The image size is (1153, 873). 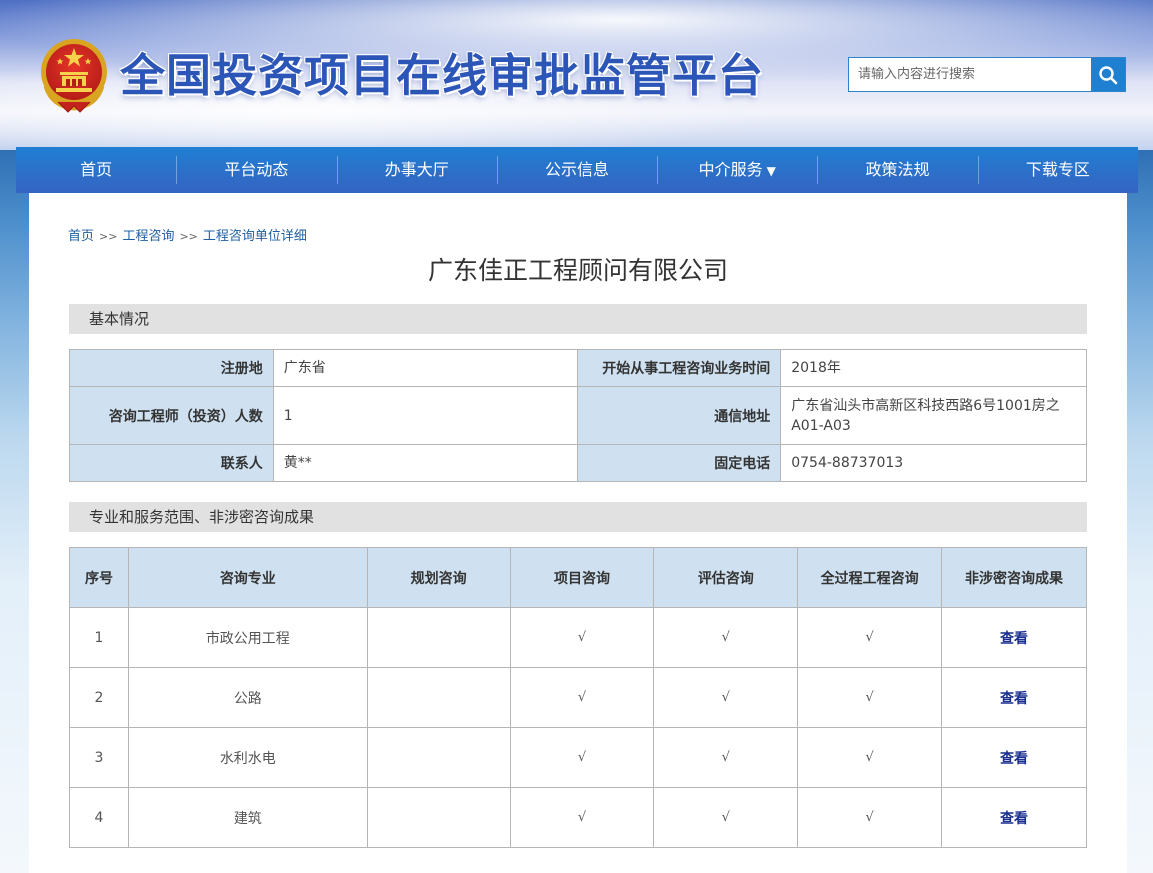 I want to click on cell-no: 2, so click(x=99, y=697).